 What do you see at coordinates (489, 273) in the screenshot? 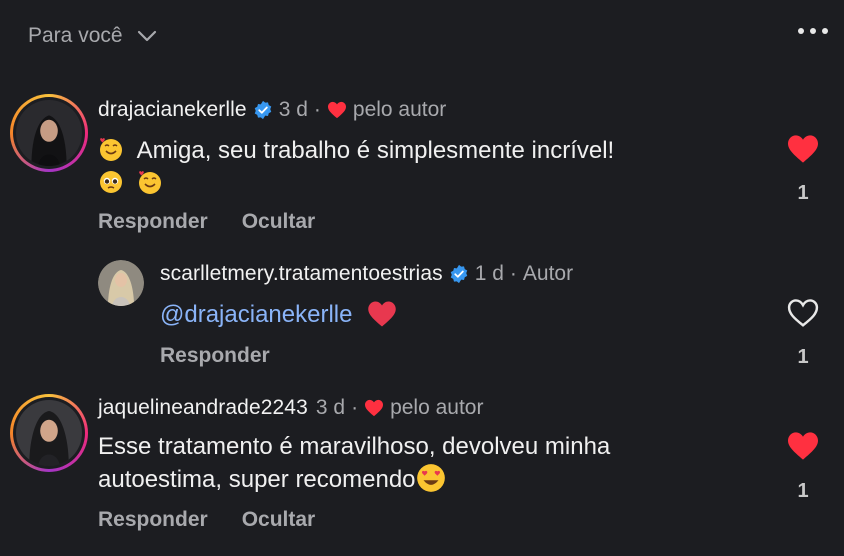
I see `reply-time: 1 d` at bounding box center [489, 273].